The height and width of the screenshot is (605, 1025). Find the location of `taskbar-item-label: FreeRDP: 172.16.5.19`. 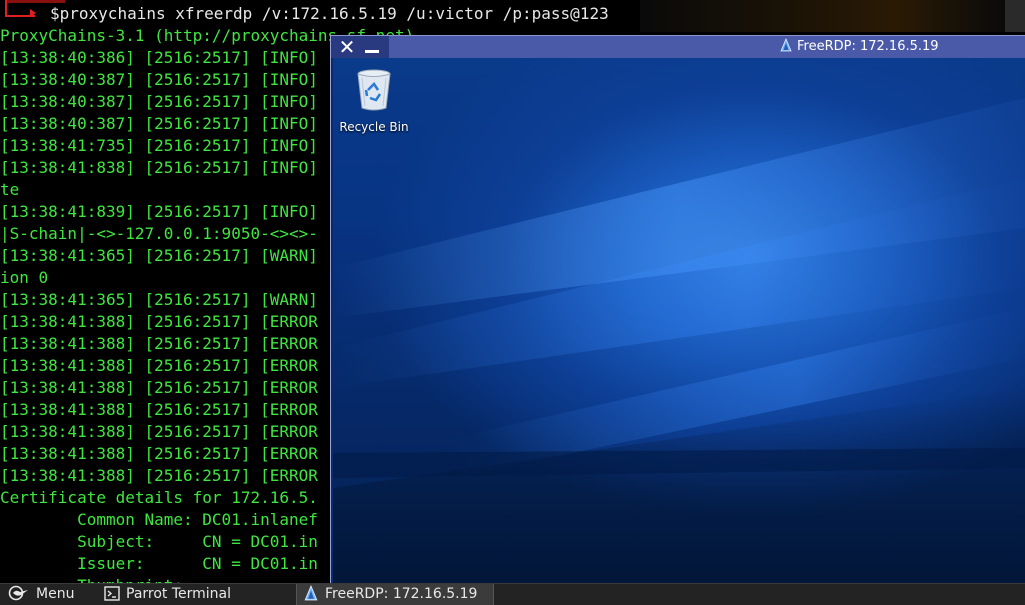

taskbar-item-label: FreeRDP: 172.16.5.19 is located at coordinates (401, 594).